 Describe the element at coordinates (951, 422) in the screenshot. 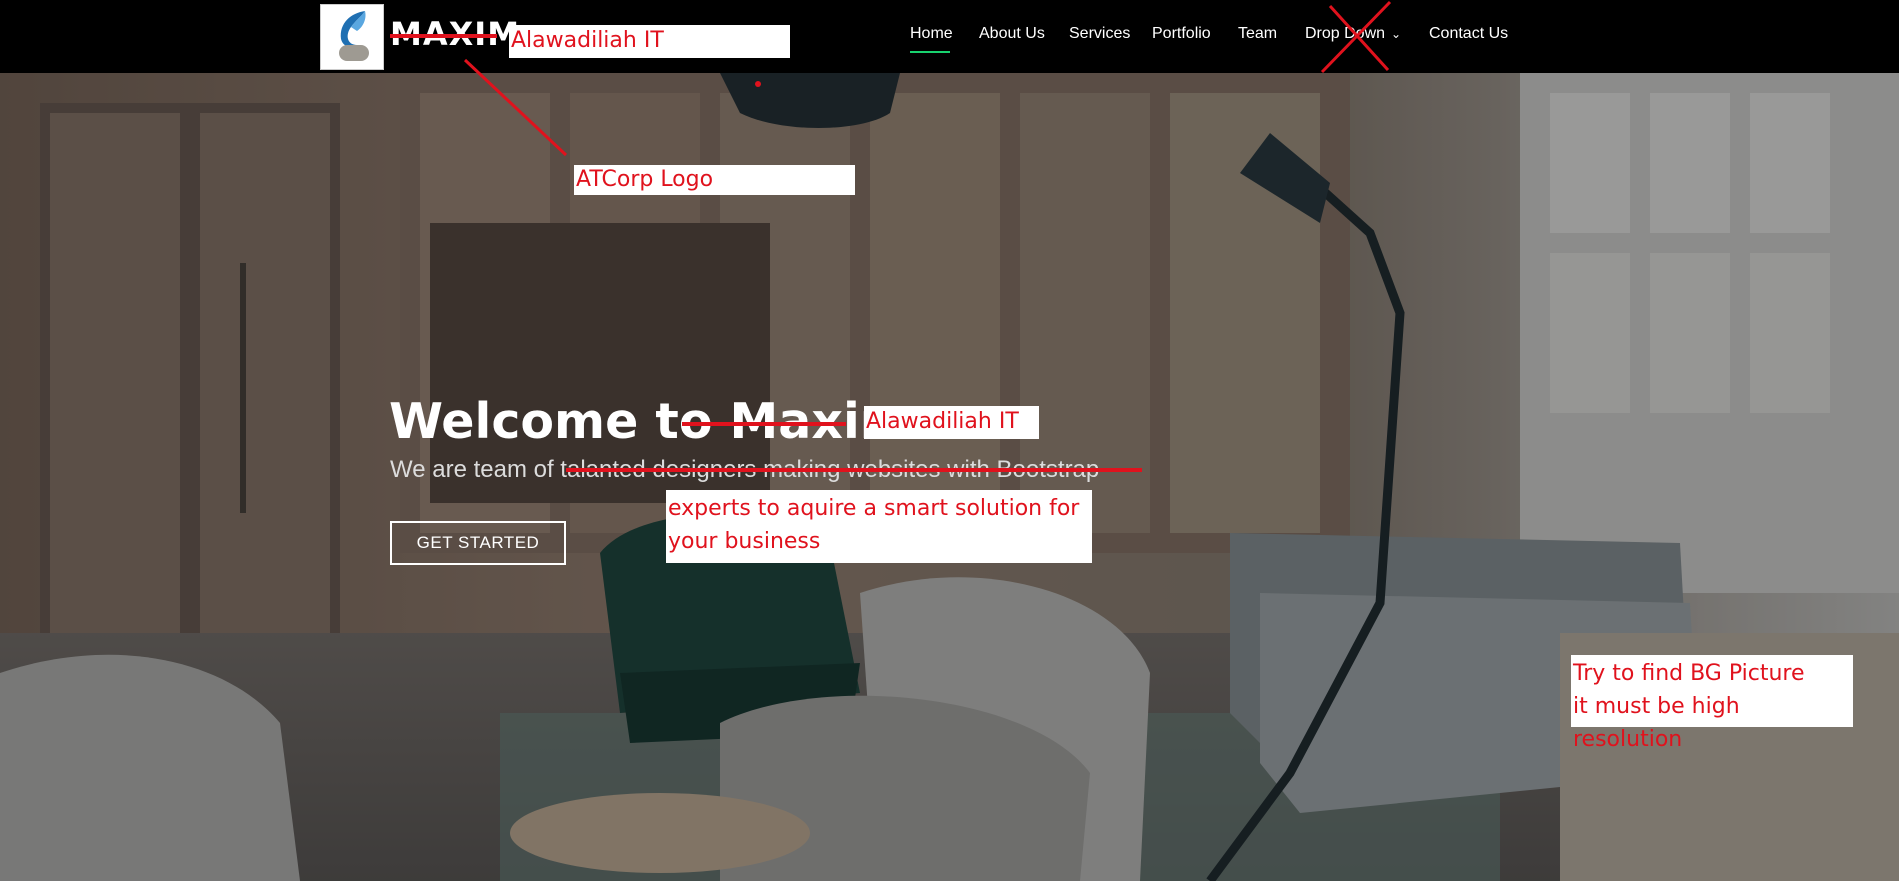

I see `note-title-replacement: Alawadiliah IT` at that location.